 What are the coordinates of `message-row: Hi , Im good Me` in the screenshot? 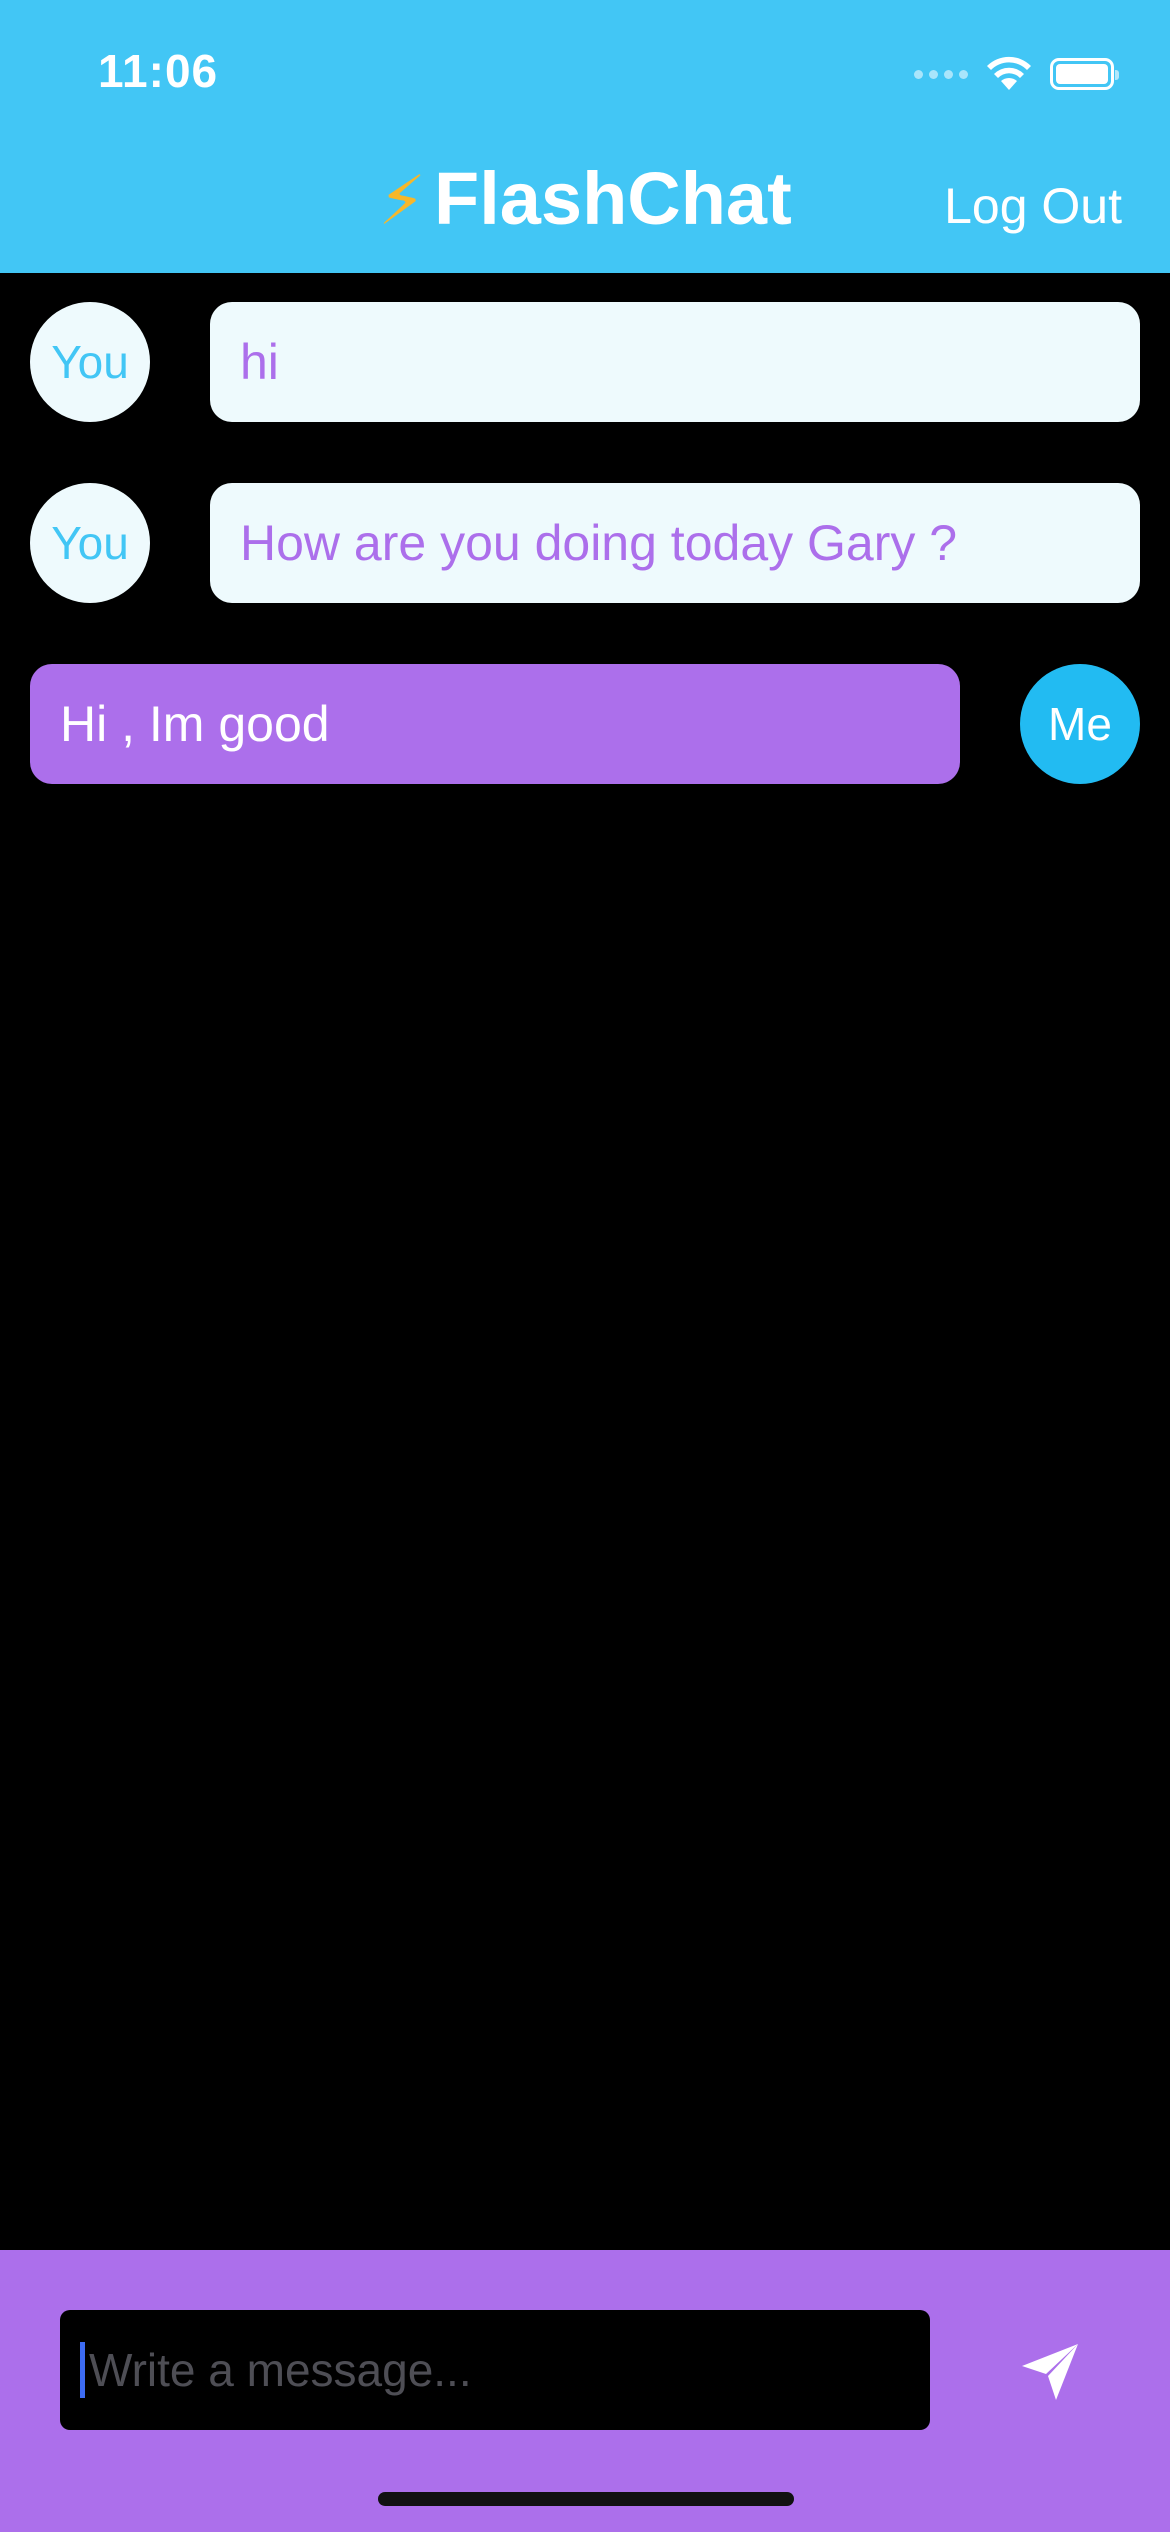 It's located at (585, 724).